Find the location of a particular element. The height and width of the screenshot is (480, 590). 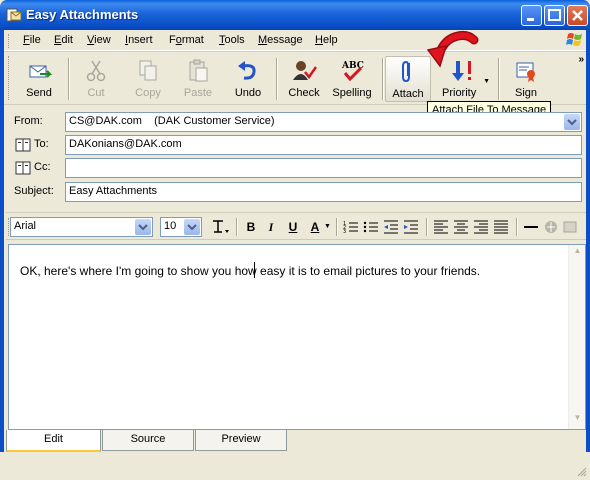

spelling-icon: ABC is located at coordinates (352, 71).